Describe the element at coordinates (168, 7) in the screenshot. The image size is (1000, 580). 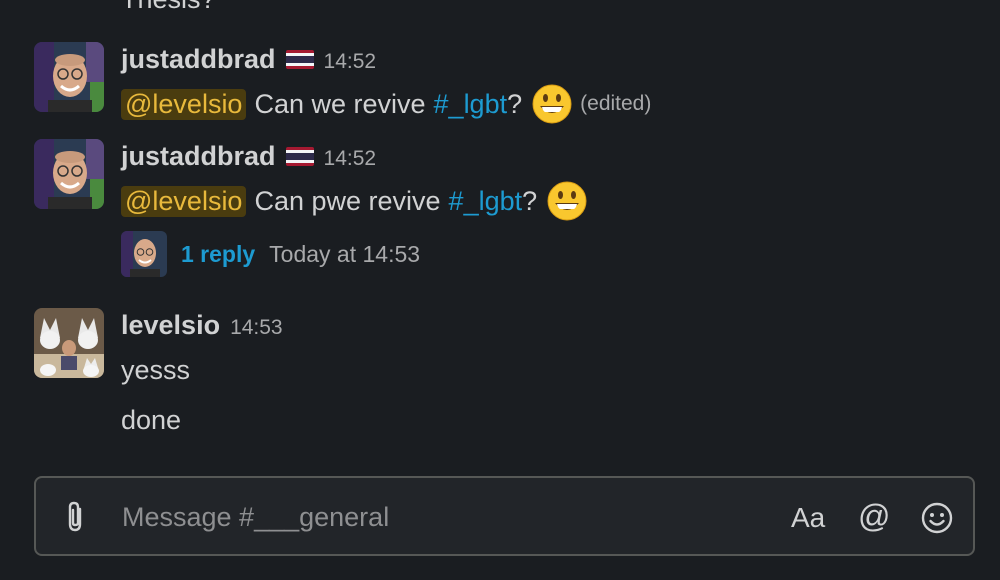
I see `previous-message-text: Thesis?` at that location.